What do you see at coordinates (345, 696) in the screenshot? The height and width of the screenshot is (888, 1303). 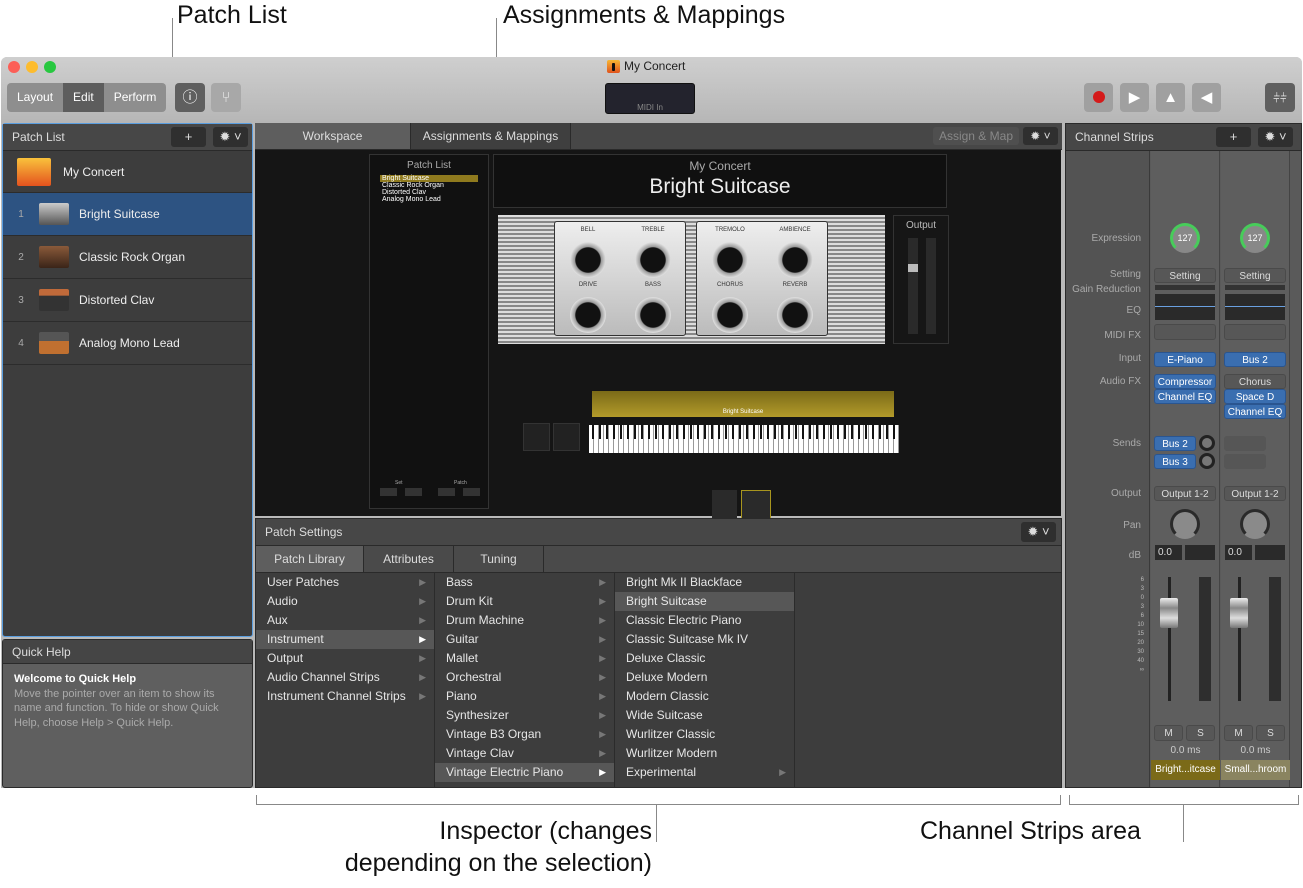 I see `library-item: Instrument Channel Strips ▶` at bounding box center [345, 696].